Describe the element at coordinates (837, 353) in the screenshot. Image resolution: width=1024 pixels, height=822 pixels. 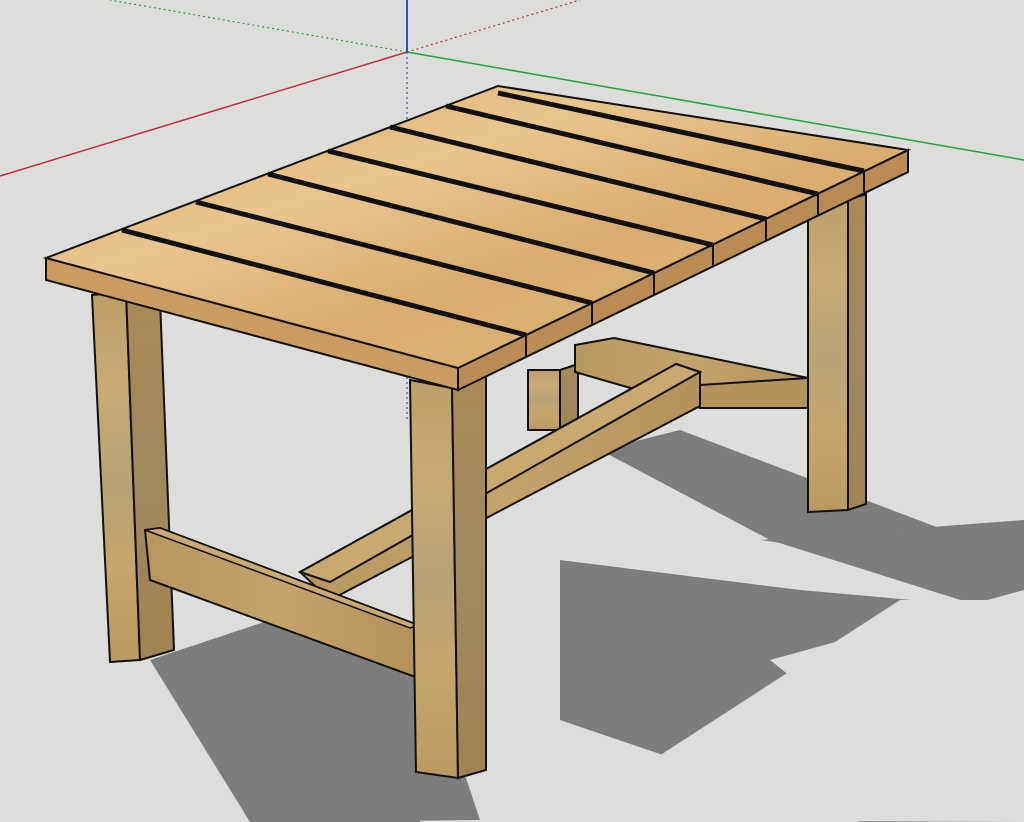
I see `back-right-leg` at that location.